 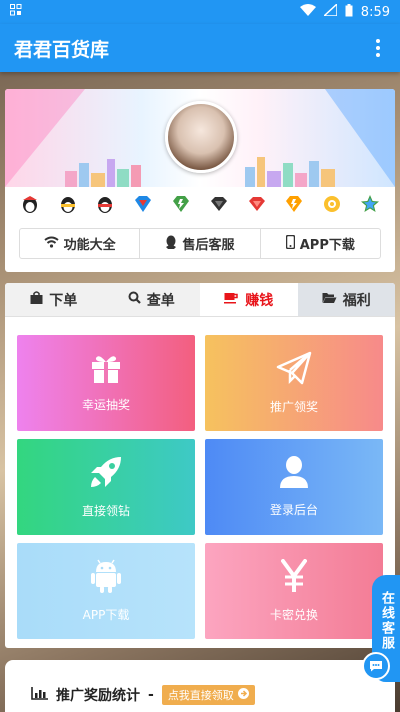 What do you see at coordinates (106, 615) in the screenshot?
I see `app-download-tile-label: APP下载` at bounding box center [106, 615].